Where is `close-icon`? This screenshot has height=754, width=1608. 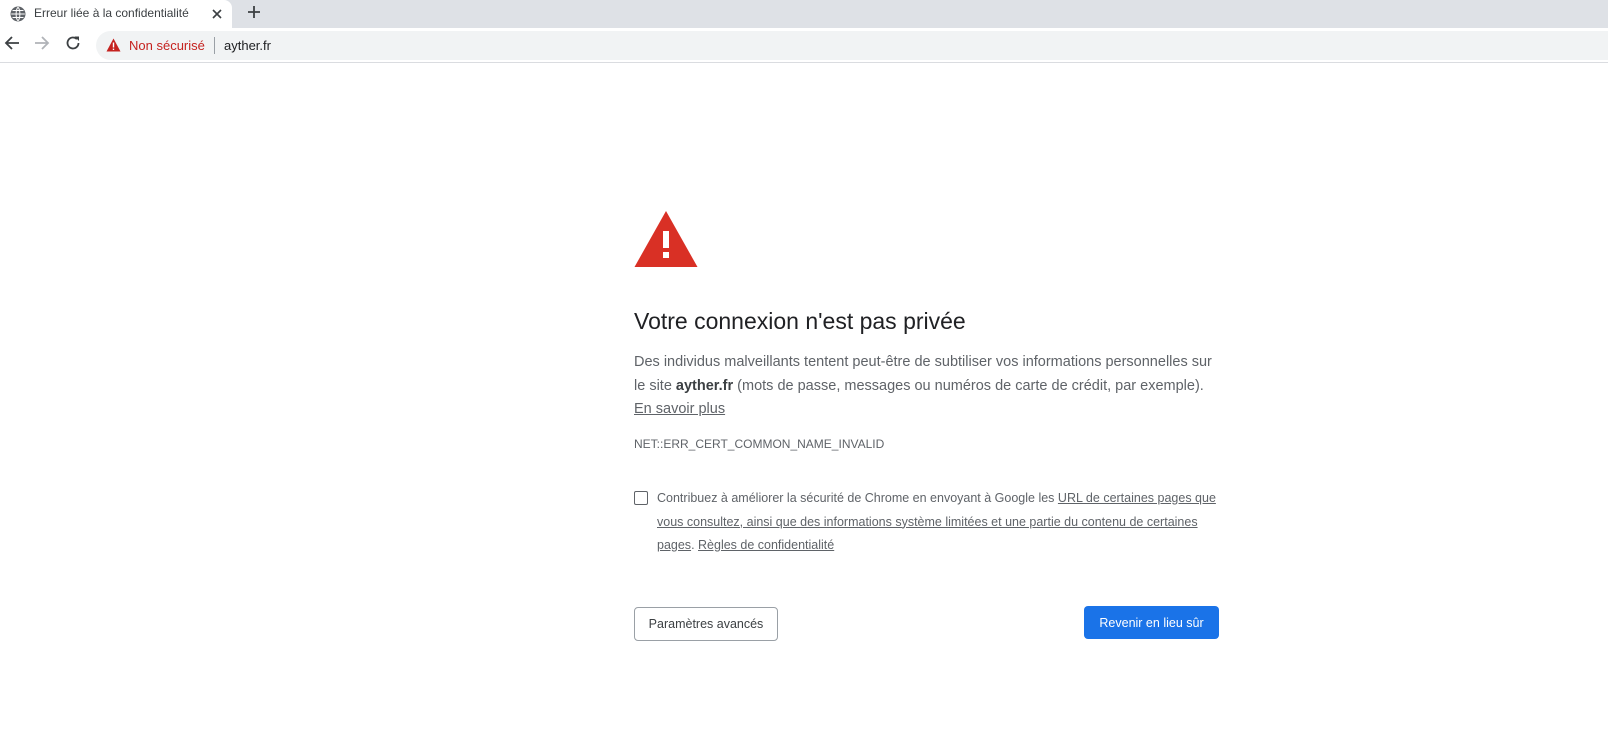 close-icon is located at coordinates (217, 14).